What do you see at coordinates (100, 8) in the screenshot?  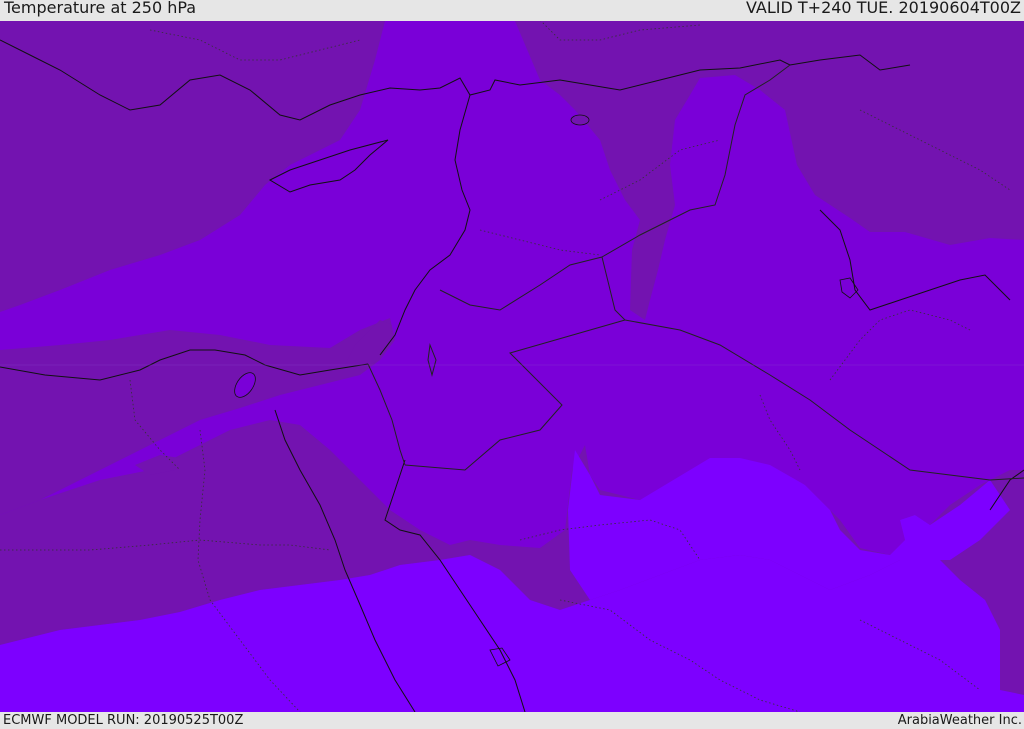 I see `map-title: Temperature at 250 hPa` at bounding box center [100, 8].